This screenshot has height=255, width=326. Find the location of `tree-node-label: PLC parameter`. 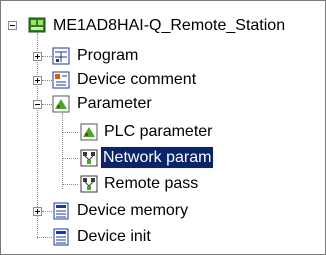

tree-node-label: PLC parameter is located at coordinates (158, 131).